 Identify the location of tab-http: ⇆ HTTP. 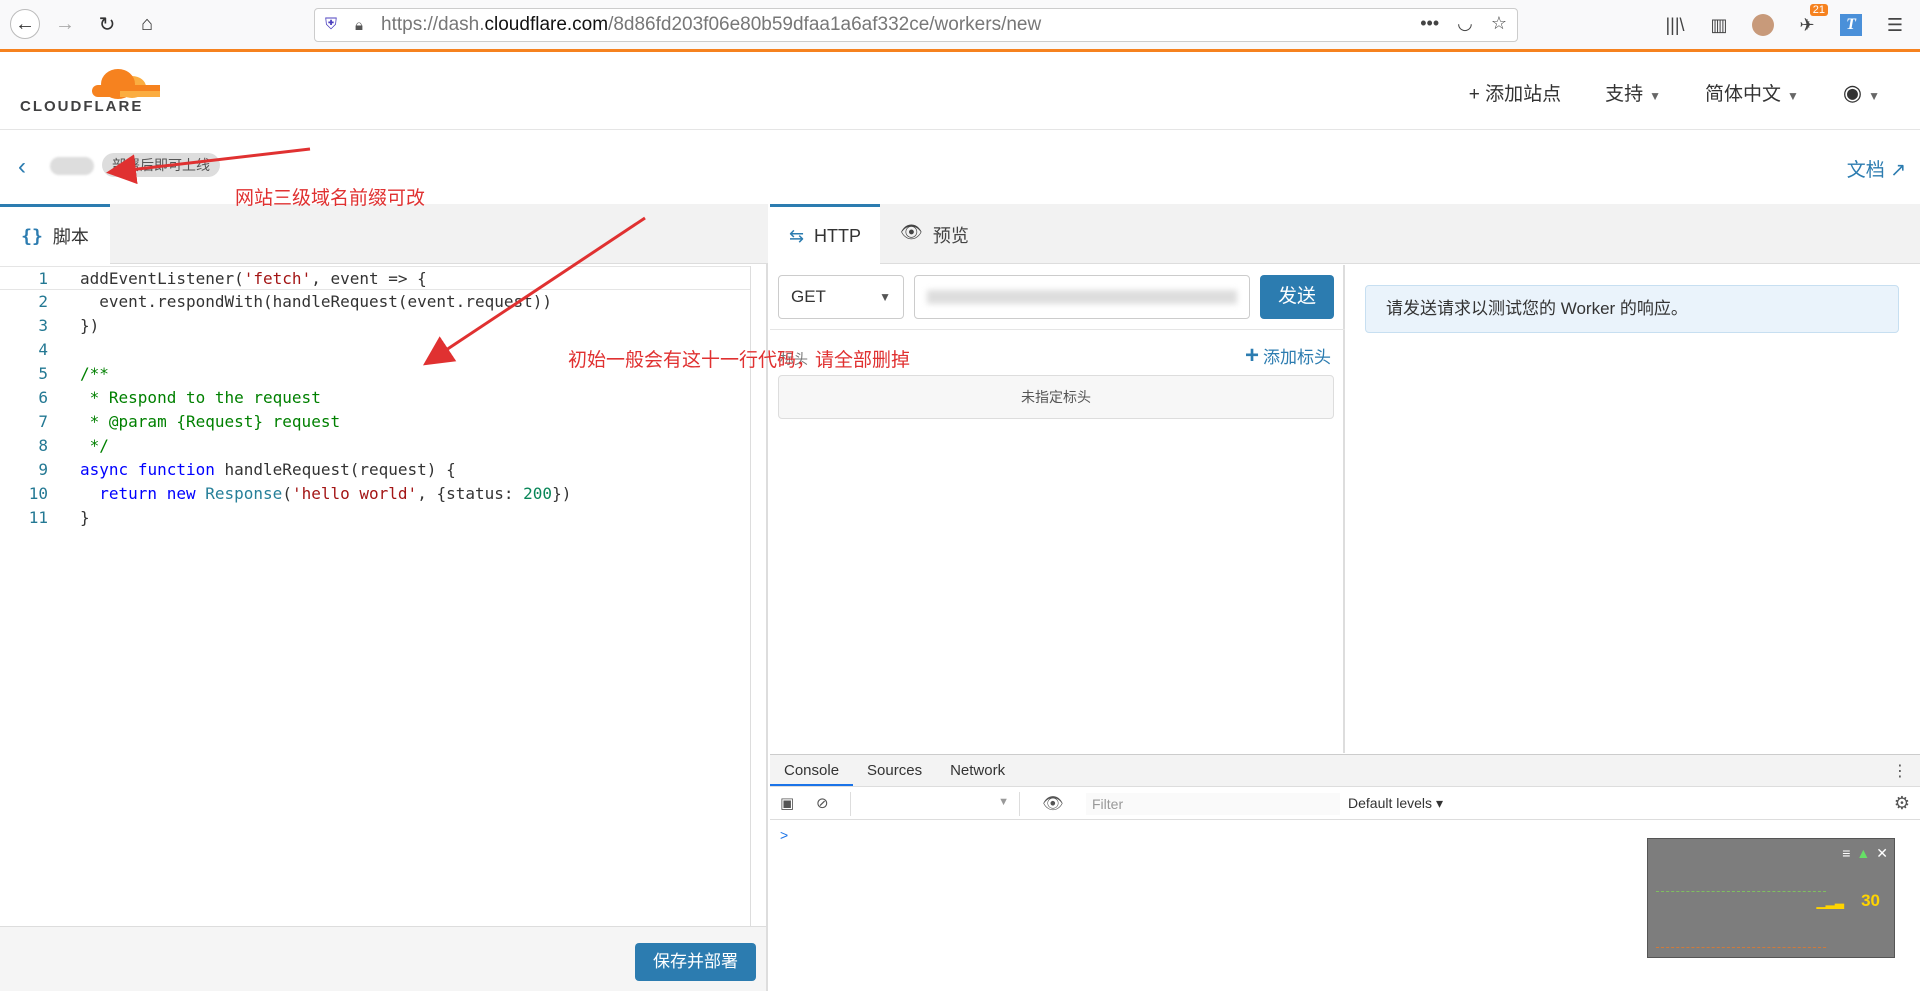
(825, 234).